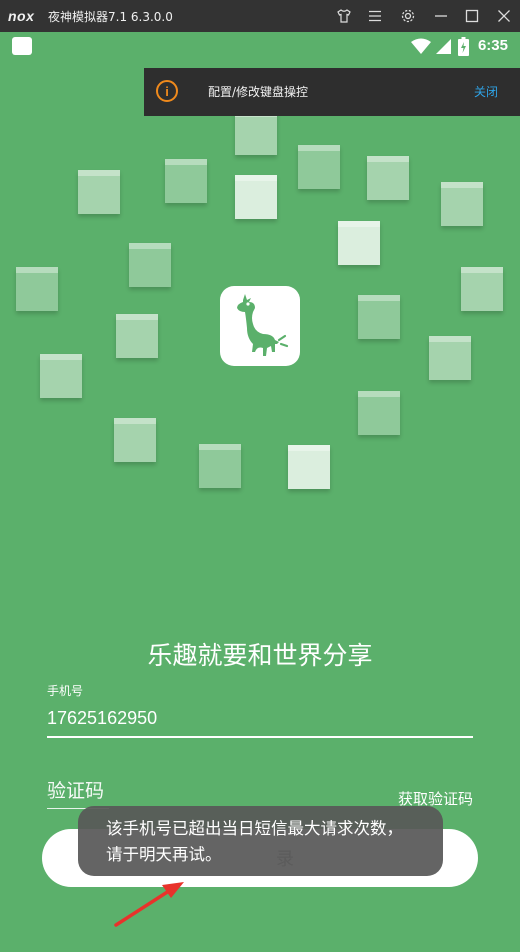 This screenshot has height=952, width=520. Describe the element at coordinates (472, 16) in the screenshot. I see `maximize-icon` at that location.